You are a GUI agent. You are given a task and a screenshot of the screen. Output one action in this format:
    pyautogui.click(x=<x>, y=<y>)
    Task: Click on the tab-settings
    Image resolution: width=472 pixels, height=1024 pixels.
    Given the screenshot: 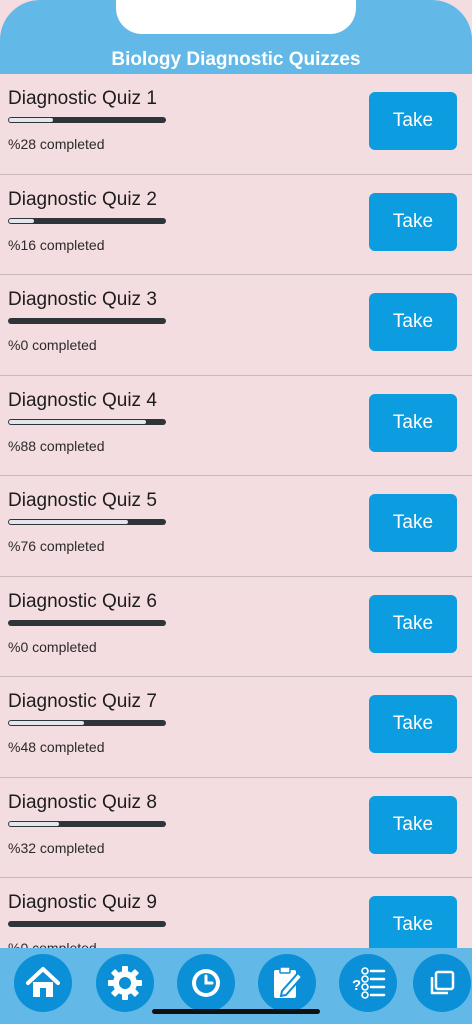 What is the action you would take?
    pyautogui.click(x=125, y=983)
    